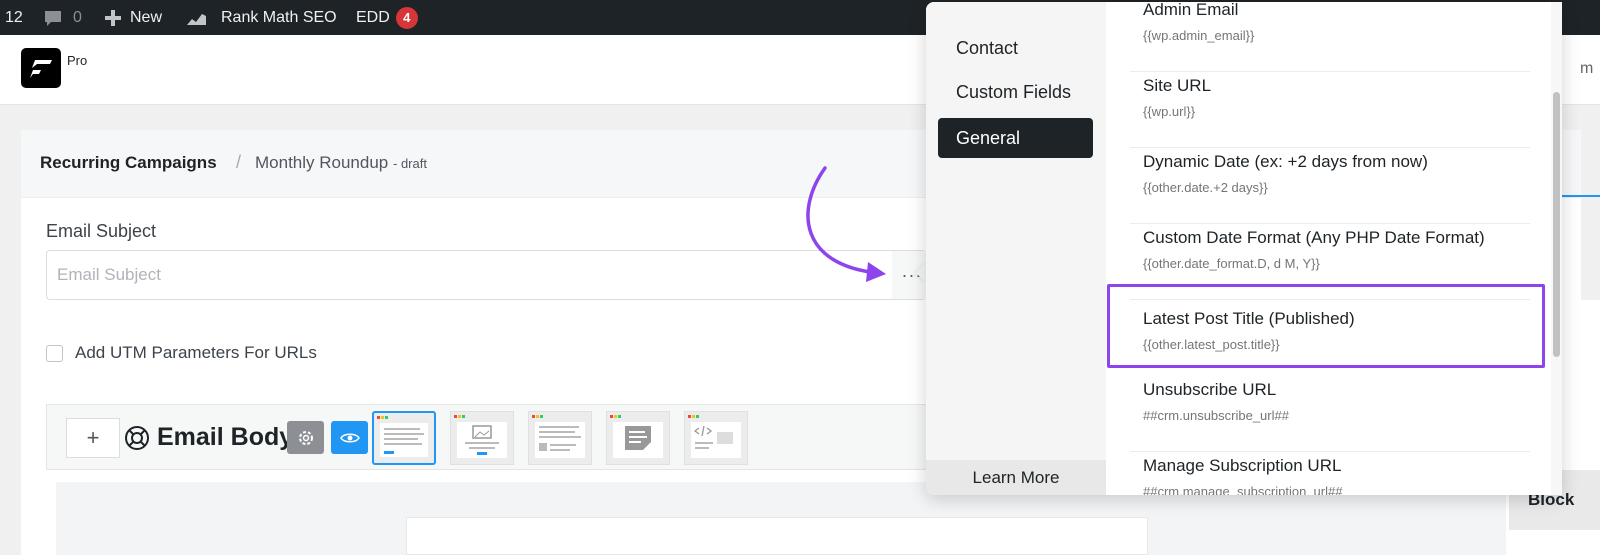 The height and width of the screenshot is (555, 1600). I want to click on eye-icon, so click(349, 437).